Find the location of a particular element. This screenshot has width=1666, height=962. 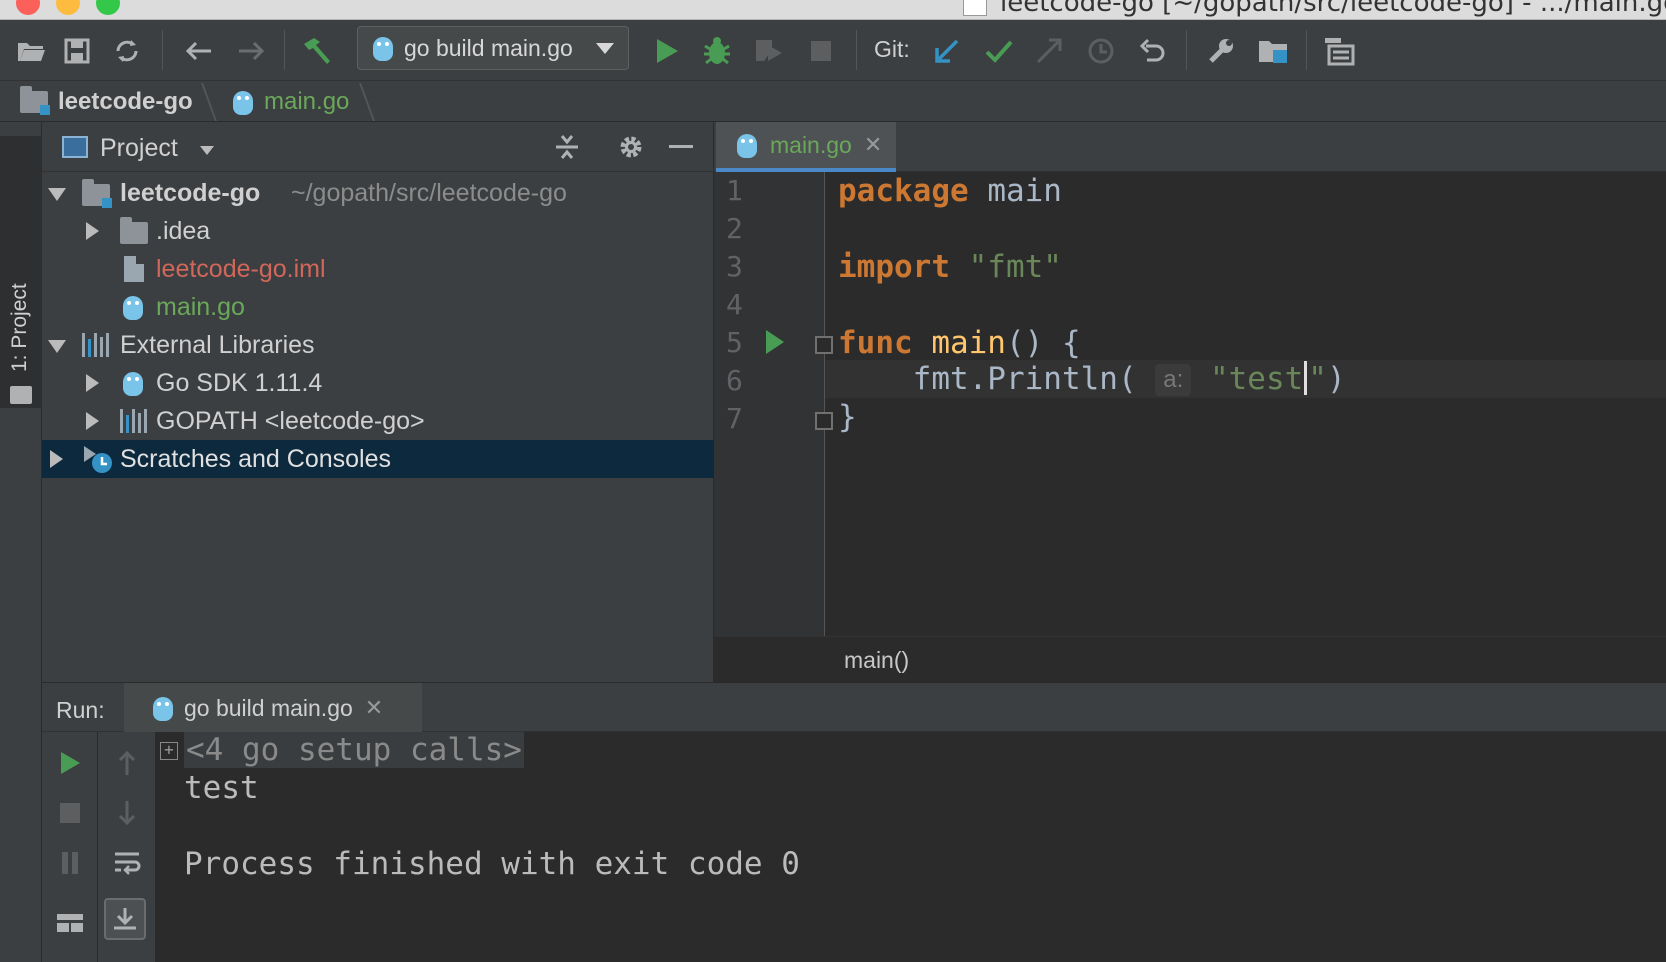

debug-bug-icon is located at coordinates (717, 51).